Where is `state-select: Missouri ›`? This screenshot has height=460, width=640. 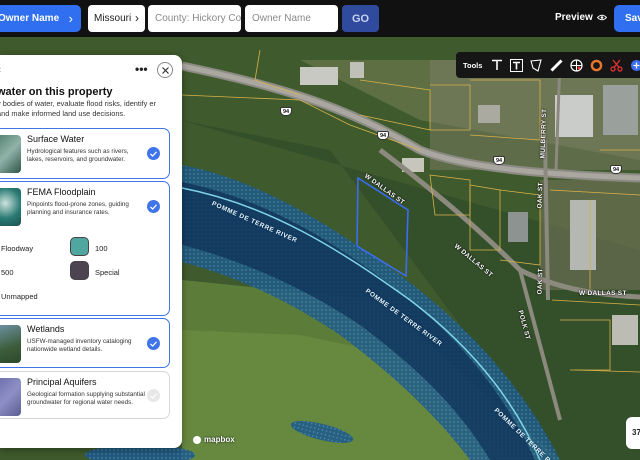
state-select: Missouri › is located at coordinates (116, 18).